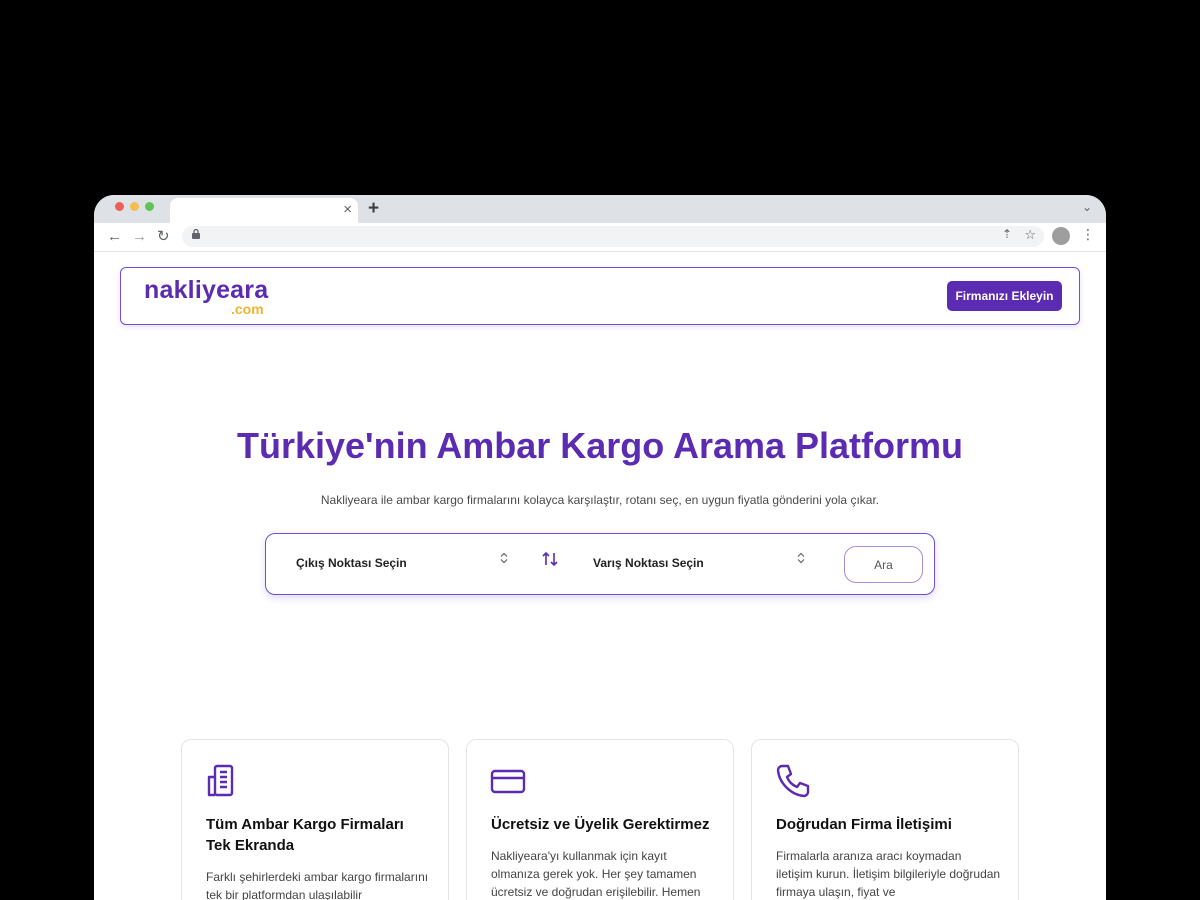 Image resolution: width=1200 pixels, height=900 pixels. What do you see at coordinates (114, 237) in the screenshot?
I see `back-button: ←` at bounding box center [114, 237].